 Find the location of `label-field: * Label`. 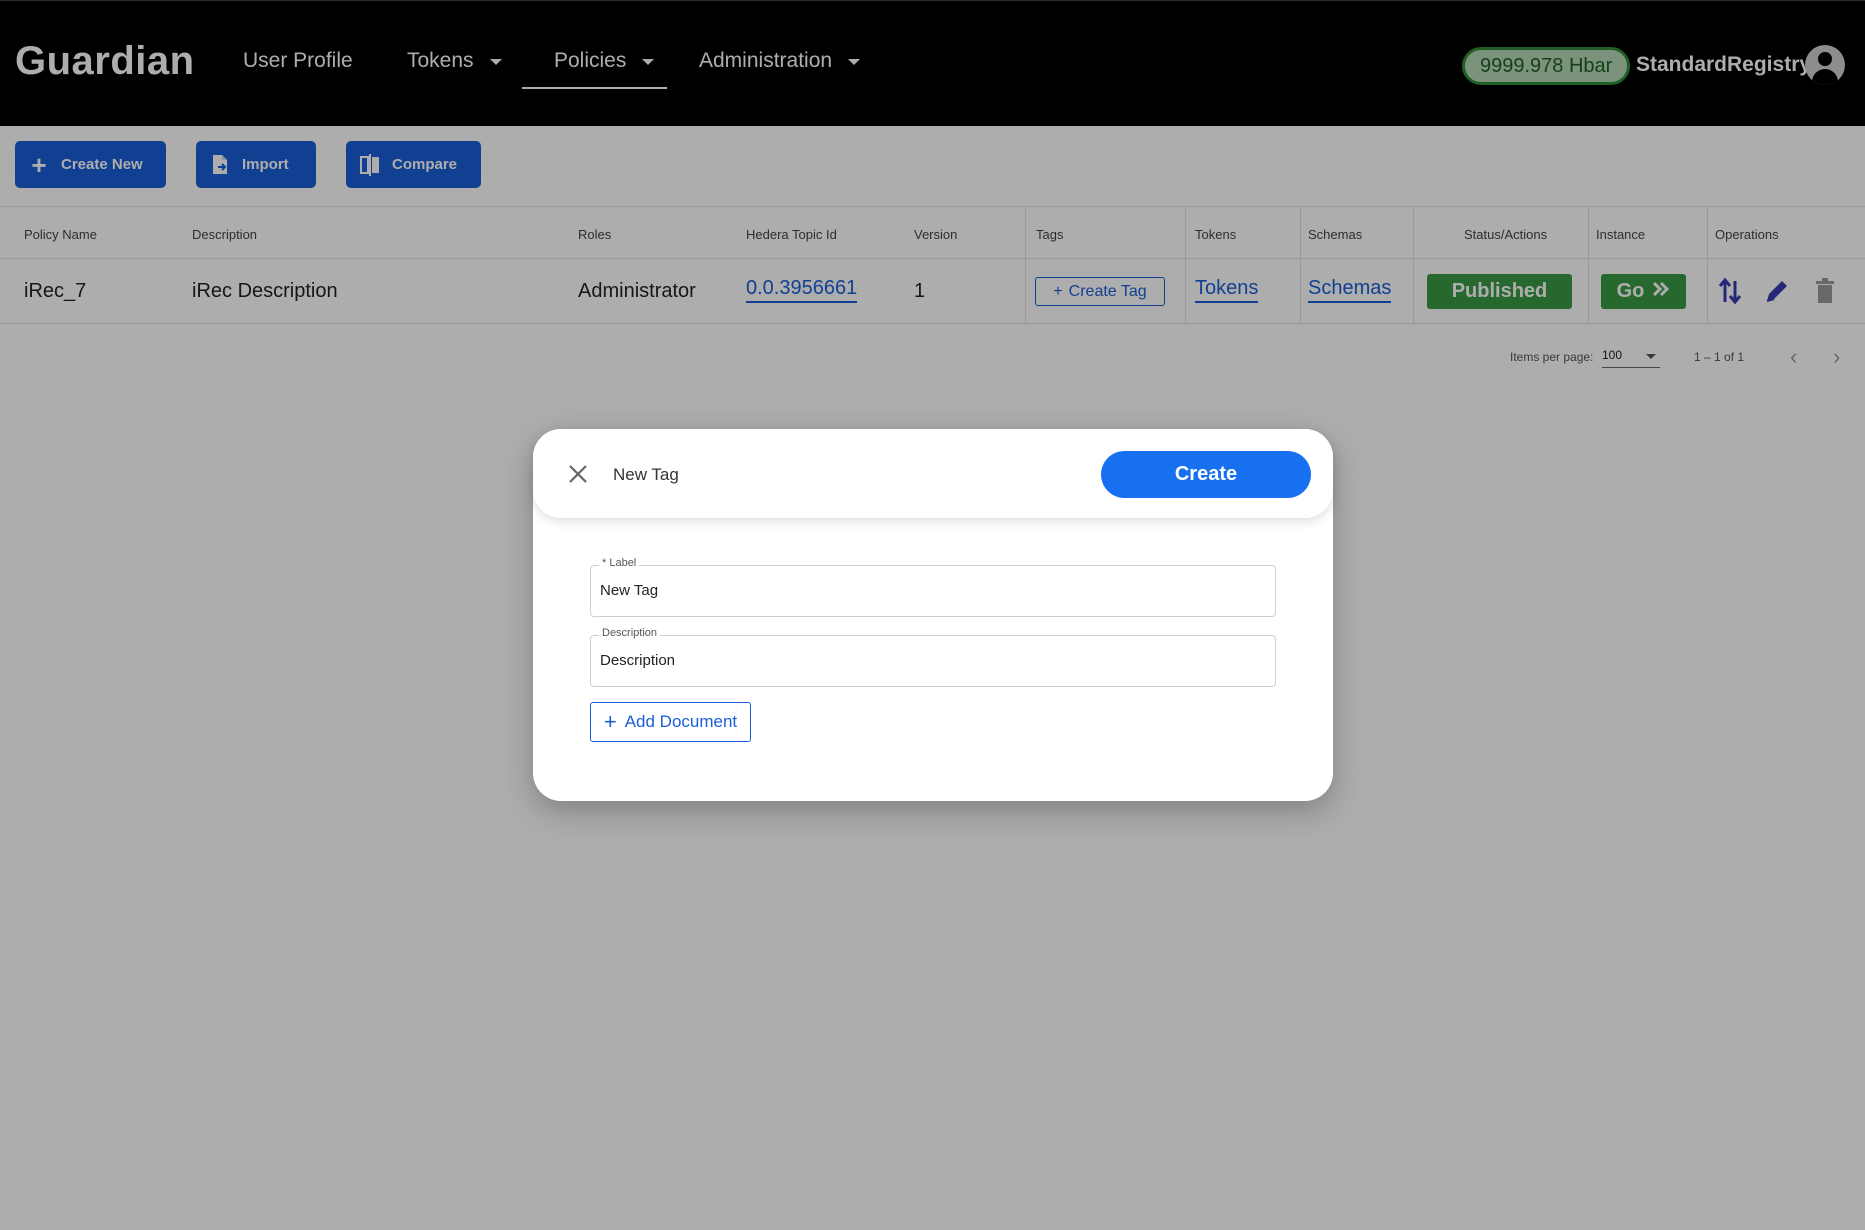

label-field: * Label is located at coordinates (933, 587).